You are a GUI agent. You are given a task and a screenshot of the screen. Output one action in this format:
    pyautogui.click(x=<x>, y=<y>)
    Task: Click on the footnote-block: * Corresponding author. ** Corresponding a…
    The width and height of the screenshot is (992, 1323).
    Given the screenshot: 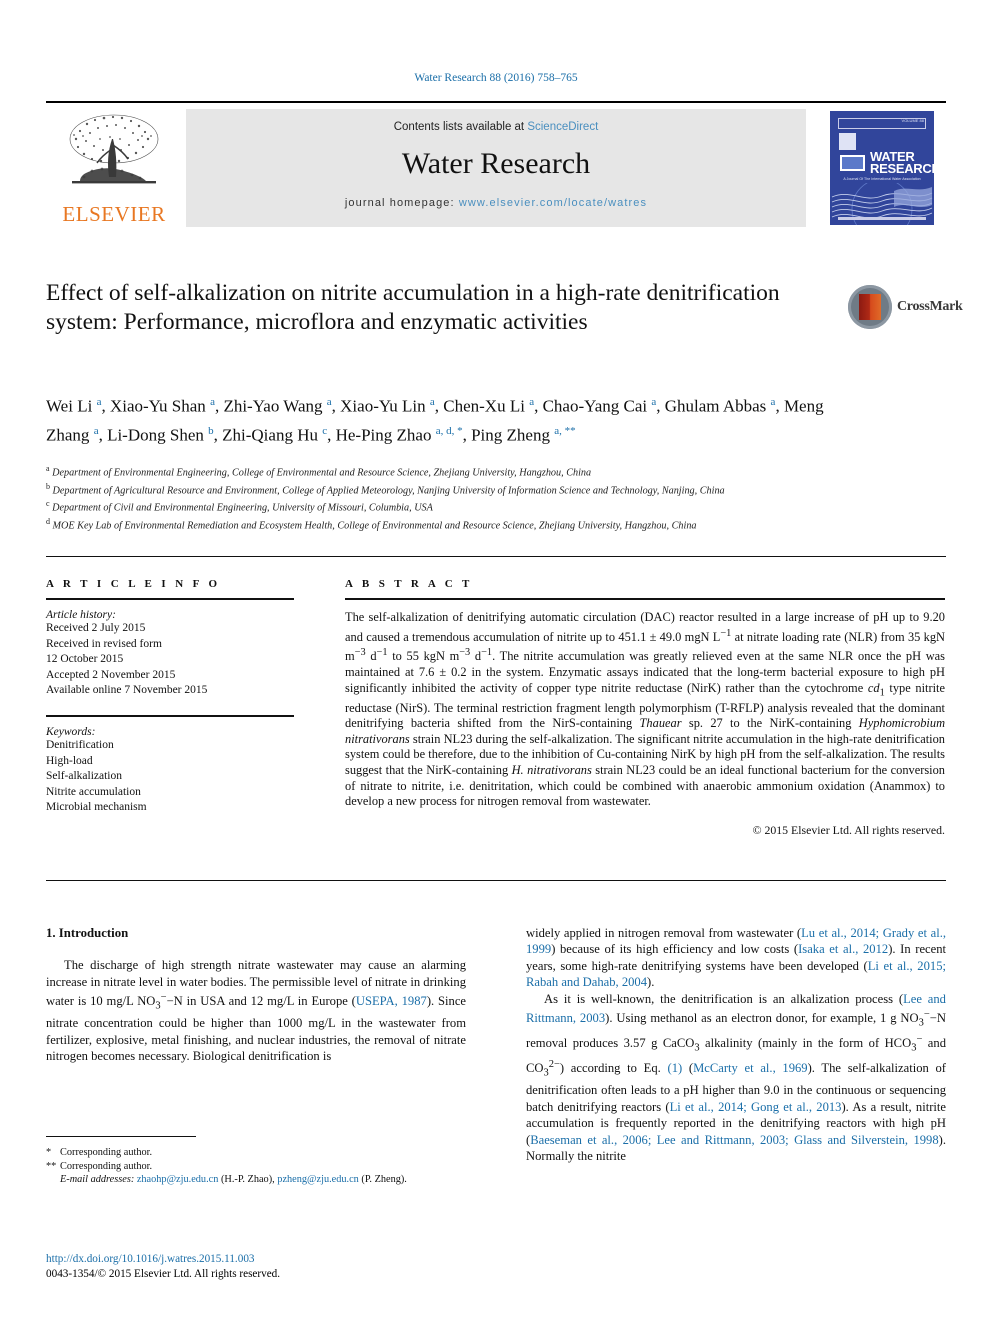 What is the action you would take?
    pyautogui.click(x=256, y=1161)
    